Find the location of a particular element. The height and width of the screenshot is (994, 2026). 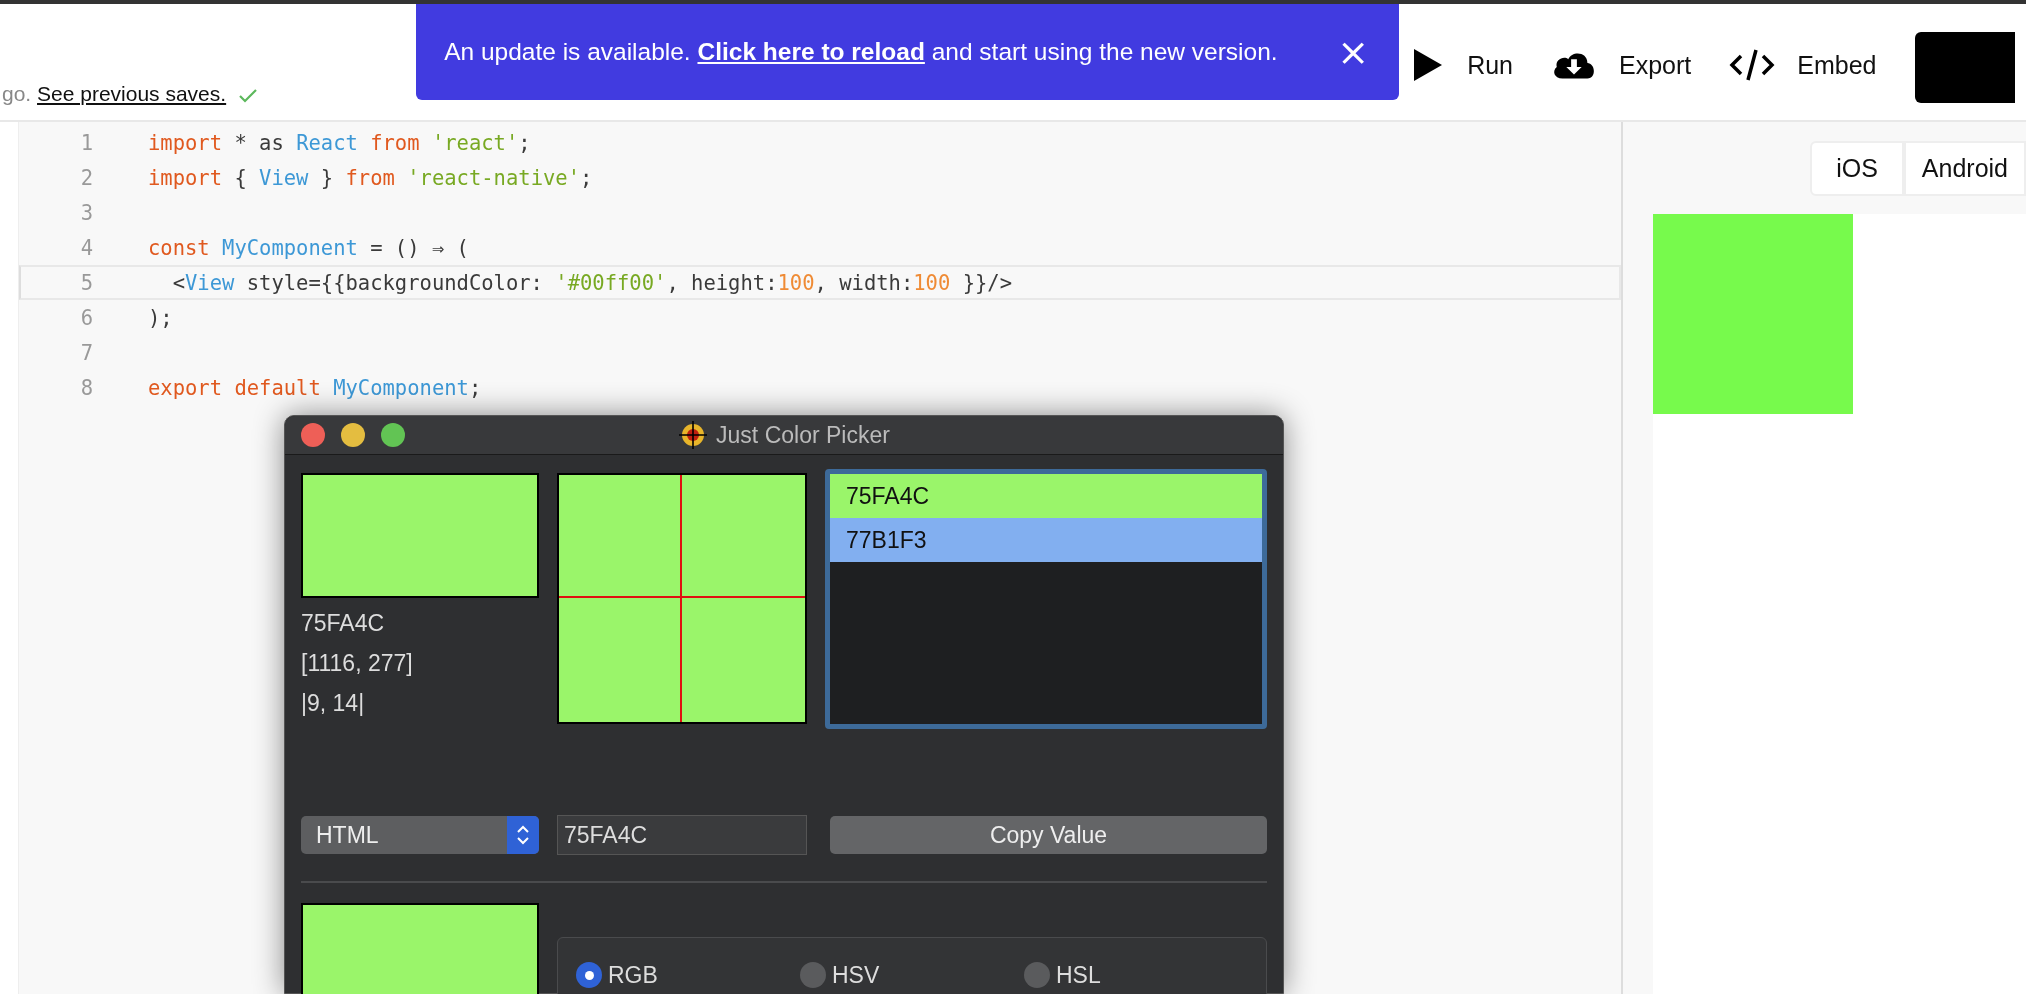

close-button: × is located at coordinates (1353, 52).